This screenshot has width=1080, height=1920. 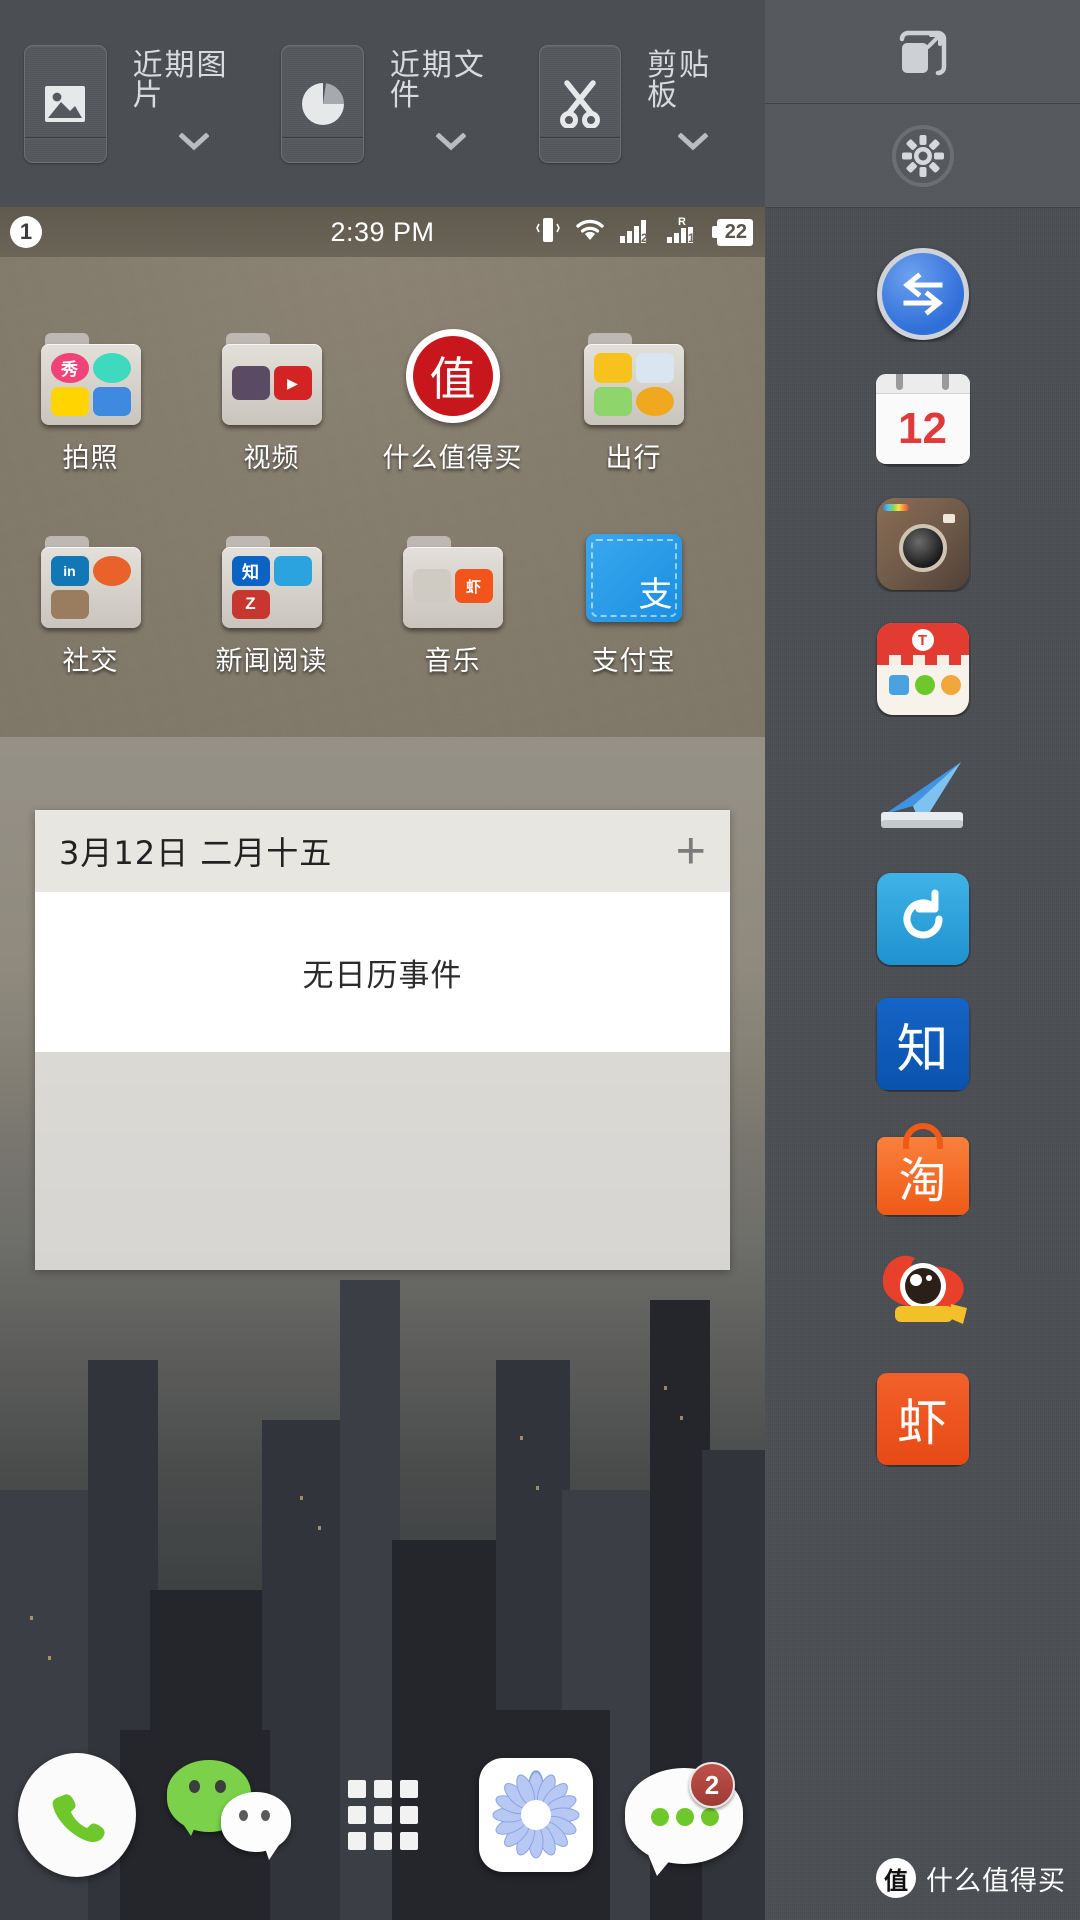 I want to click on mini-icon-zhihu: 知, so click(x=250, y=571).